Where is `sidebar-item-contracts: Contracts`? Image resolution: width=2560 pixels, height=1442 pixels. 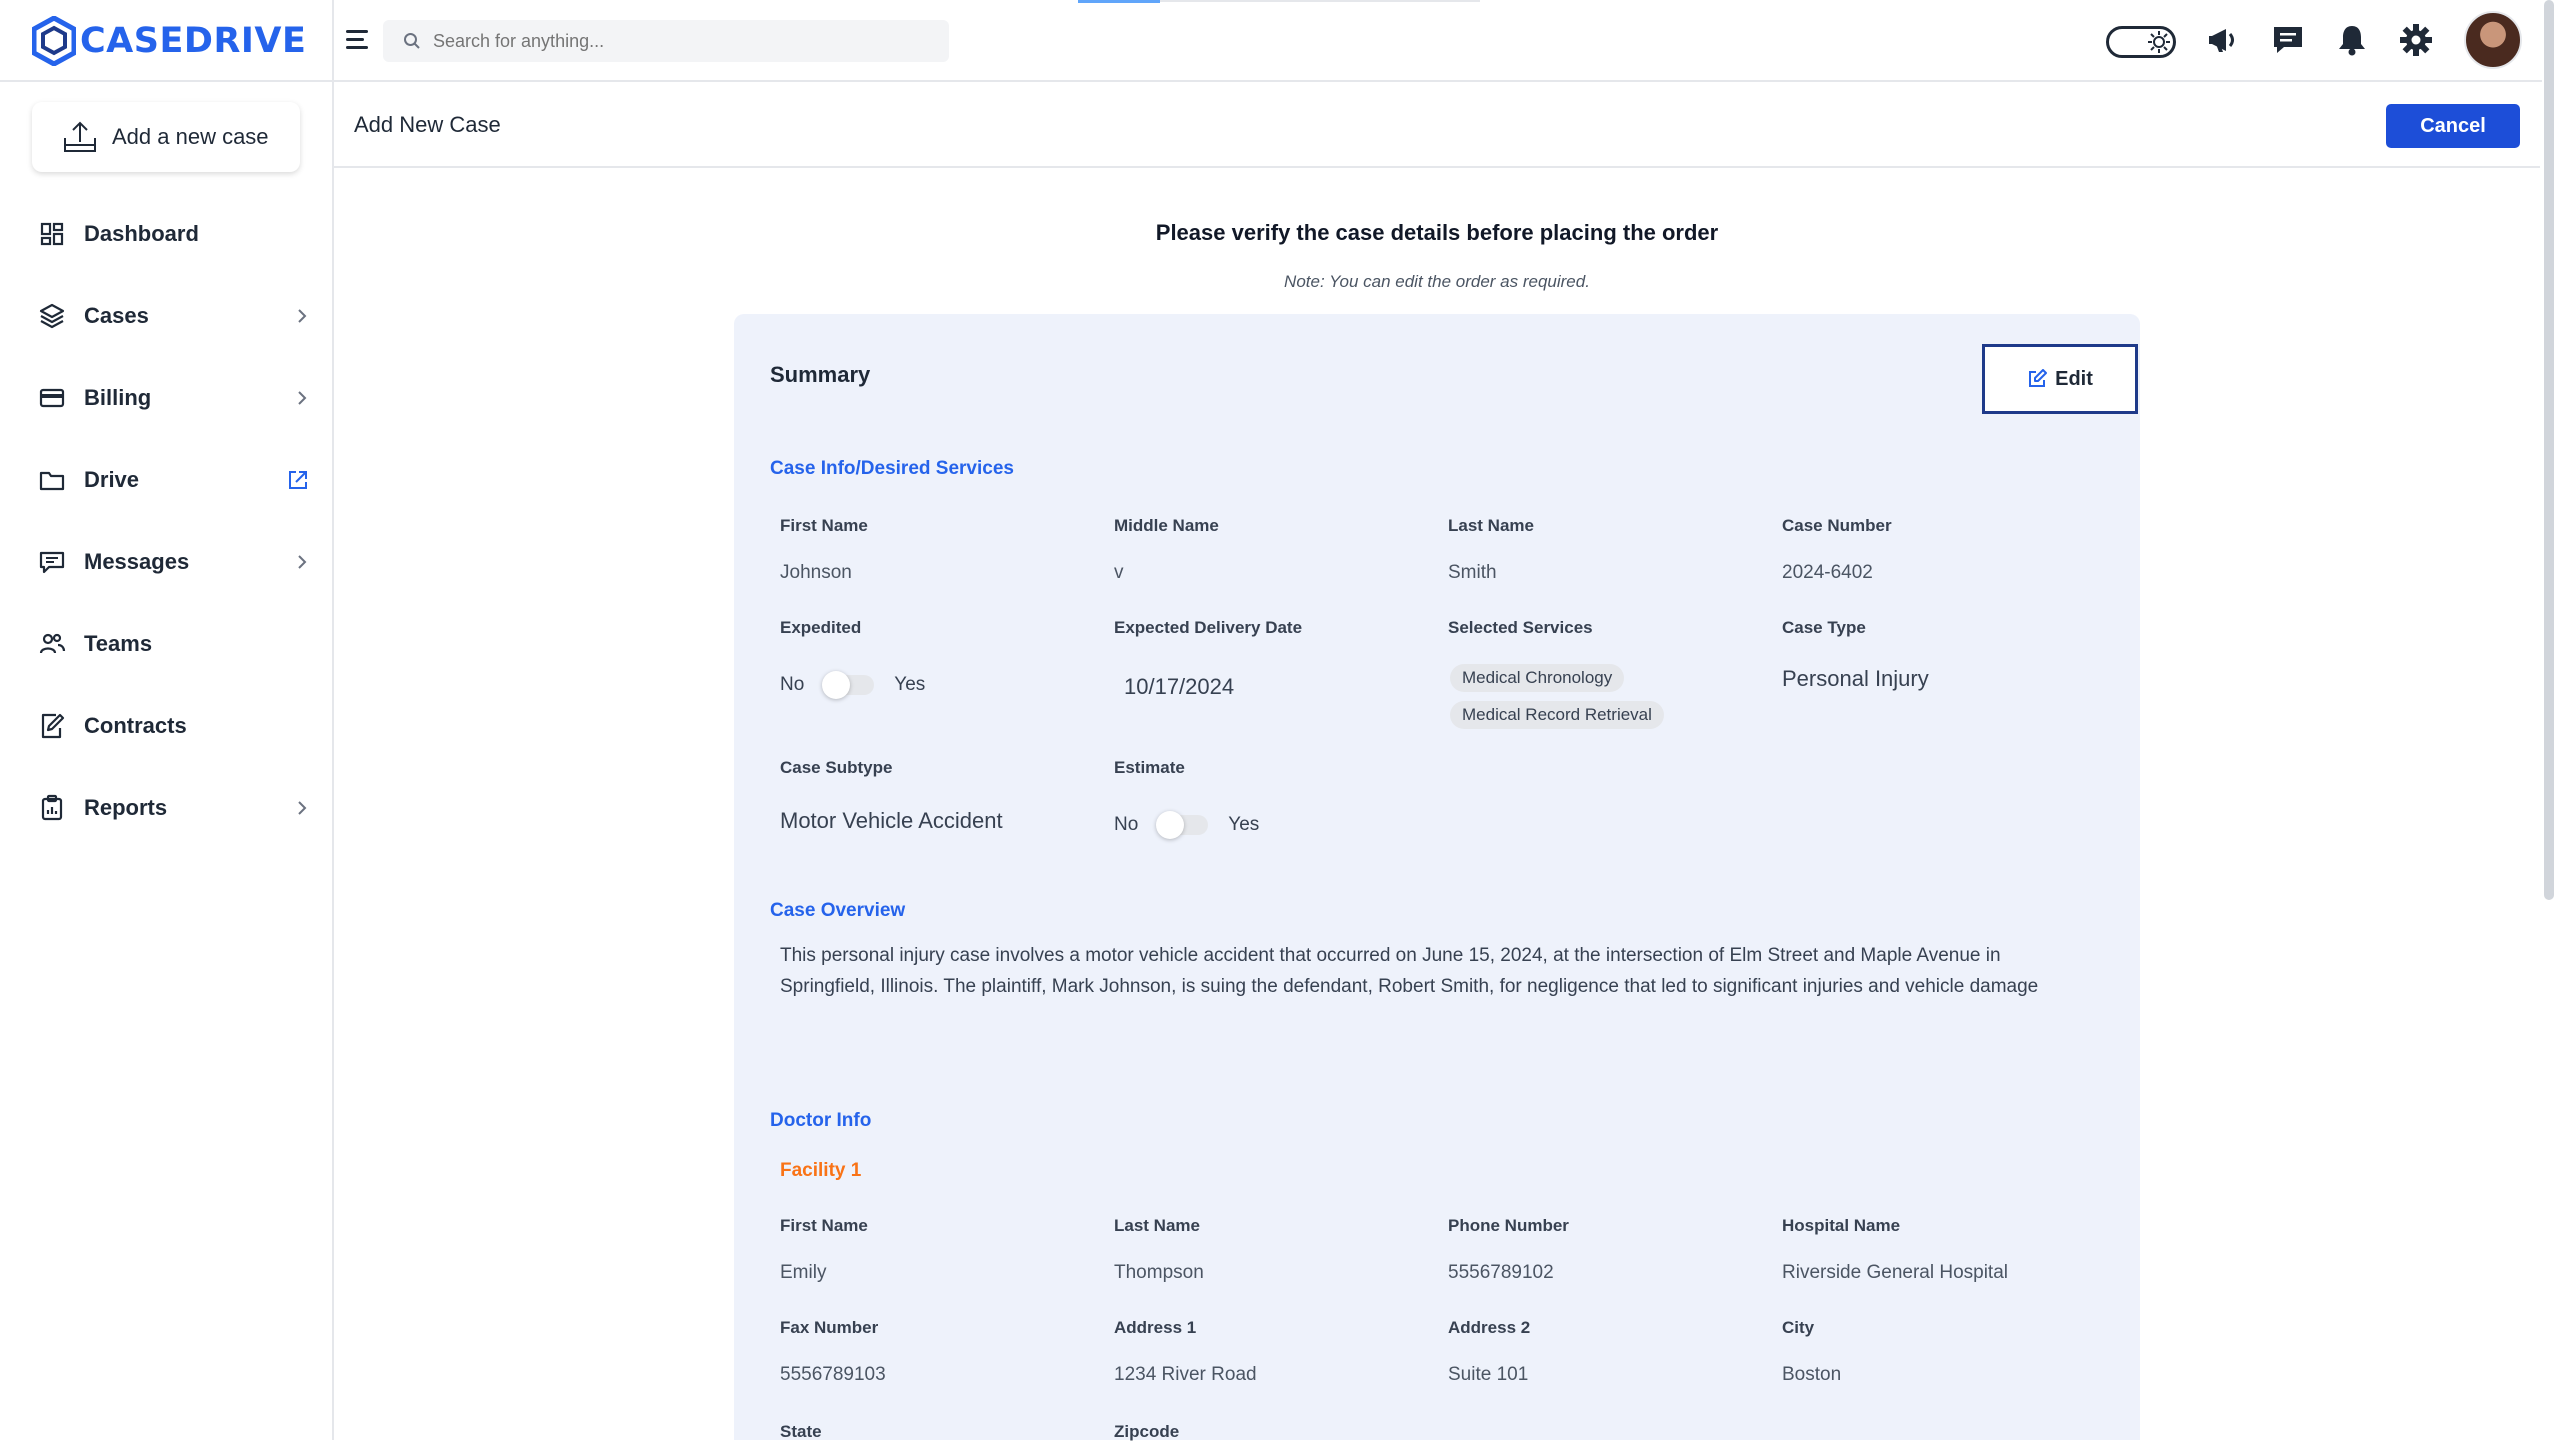 sidebar-item-contracts: Contracts is located at coordinates (174, 726).